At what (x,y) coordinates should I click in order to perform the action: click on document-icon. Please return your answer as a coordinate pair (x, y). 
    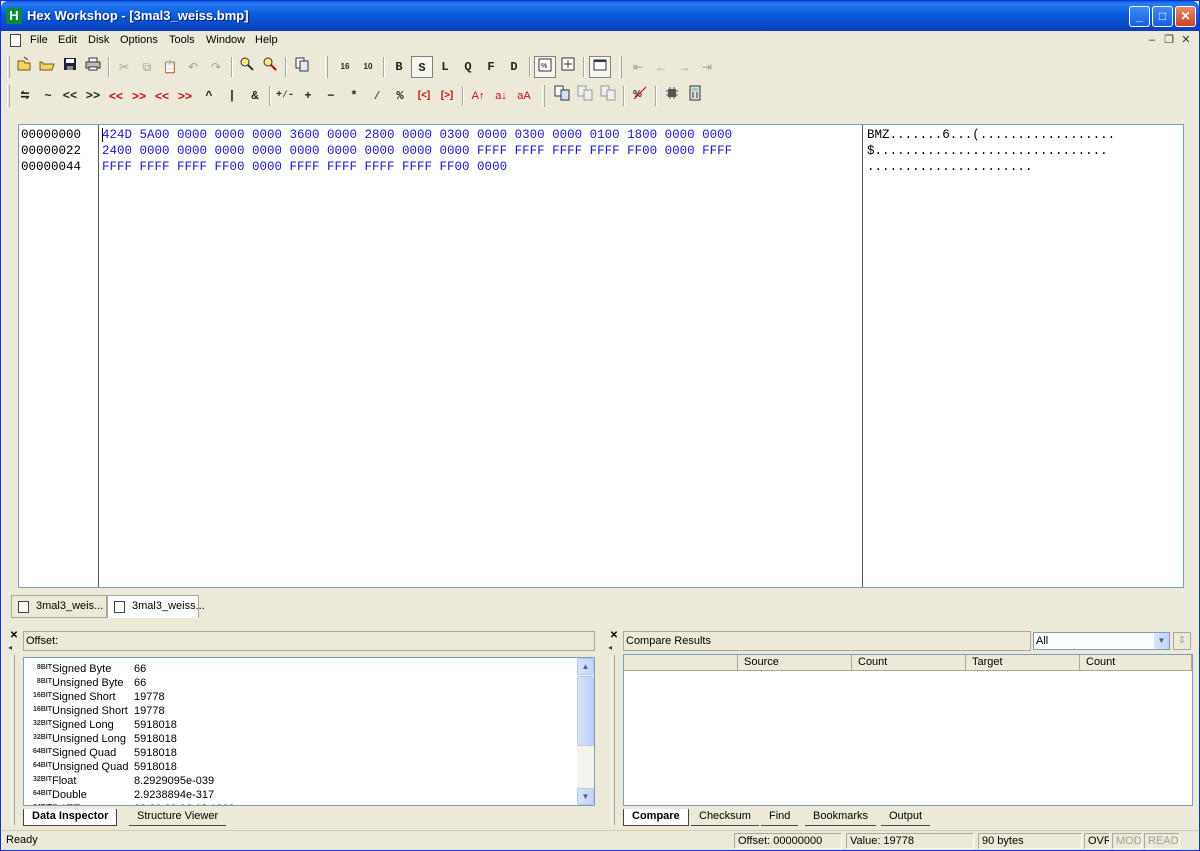
    Looking at the image, I should click on (15, 40).